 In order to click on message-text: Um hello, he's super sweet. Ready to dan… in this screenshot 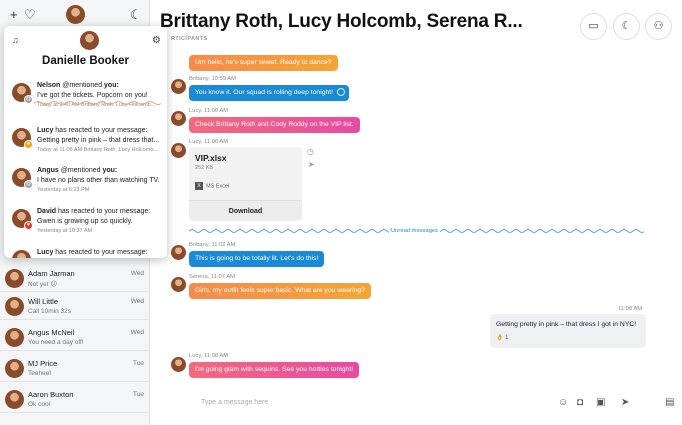, I will do `click(263, 62)`.